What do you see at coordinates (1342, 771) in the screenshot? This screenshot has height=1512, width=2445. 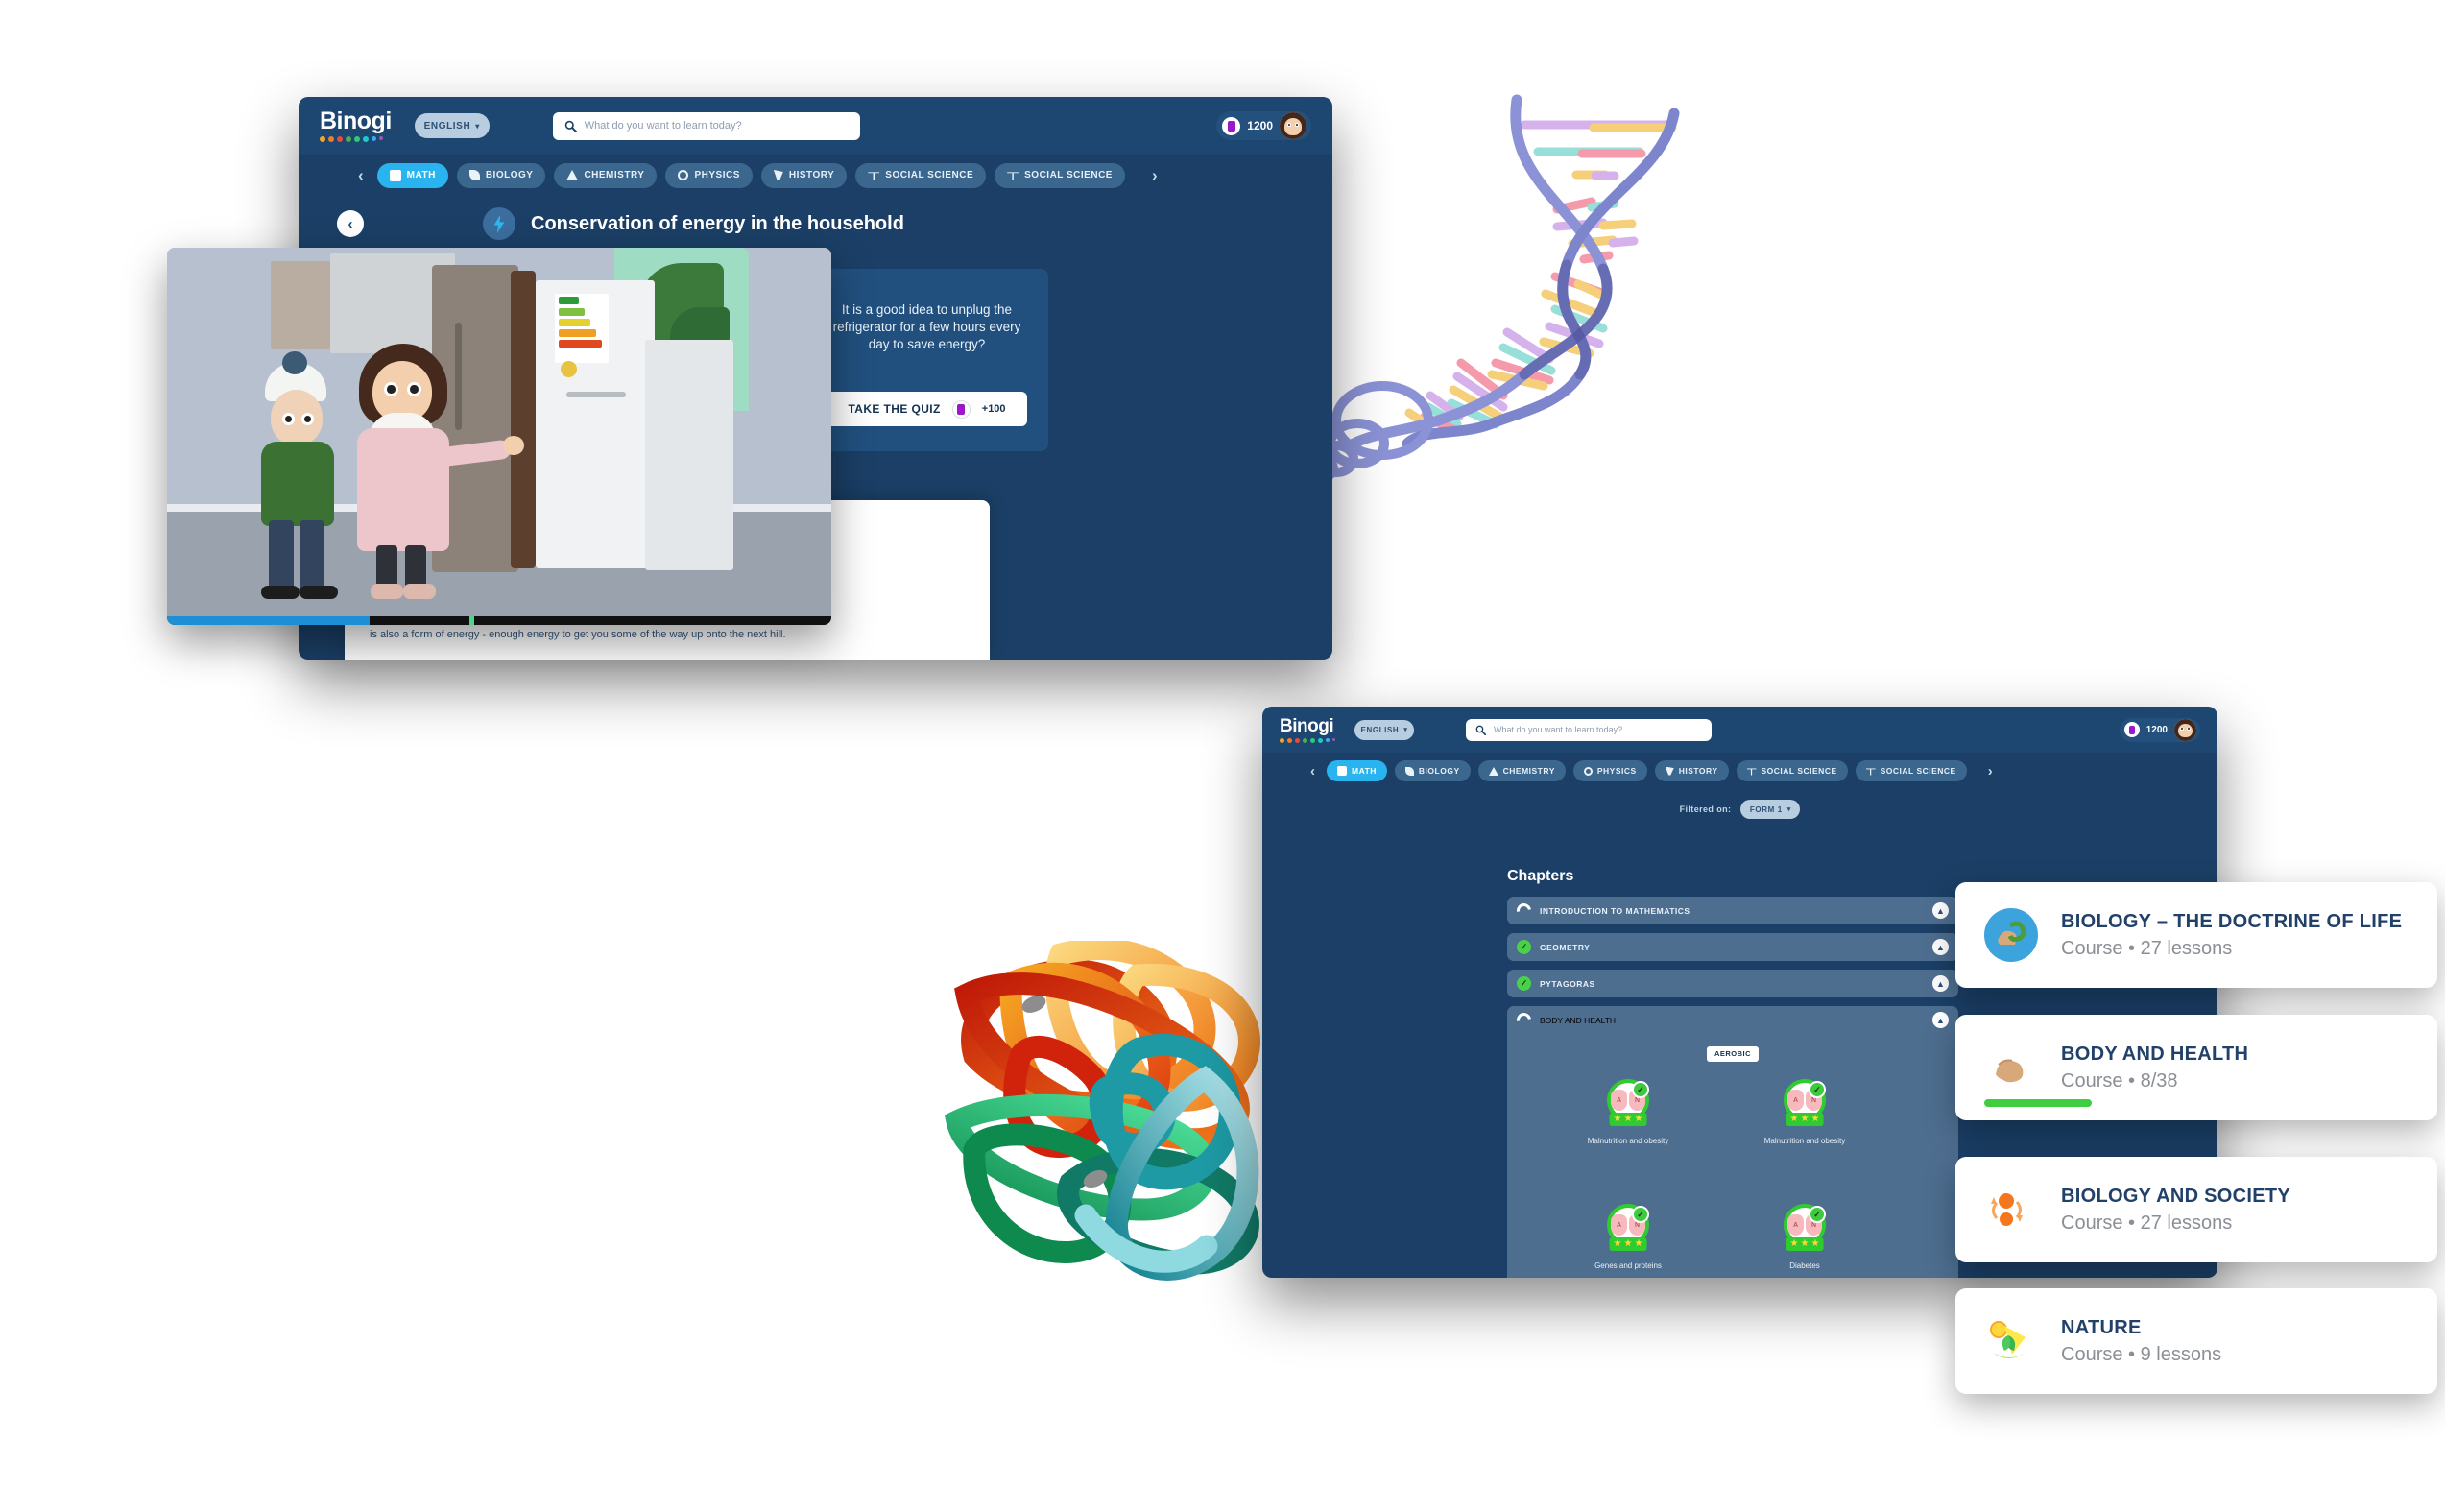 I see `calculator-icon` at bounding box center [1342, 771].